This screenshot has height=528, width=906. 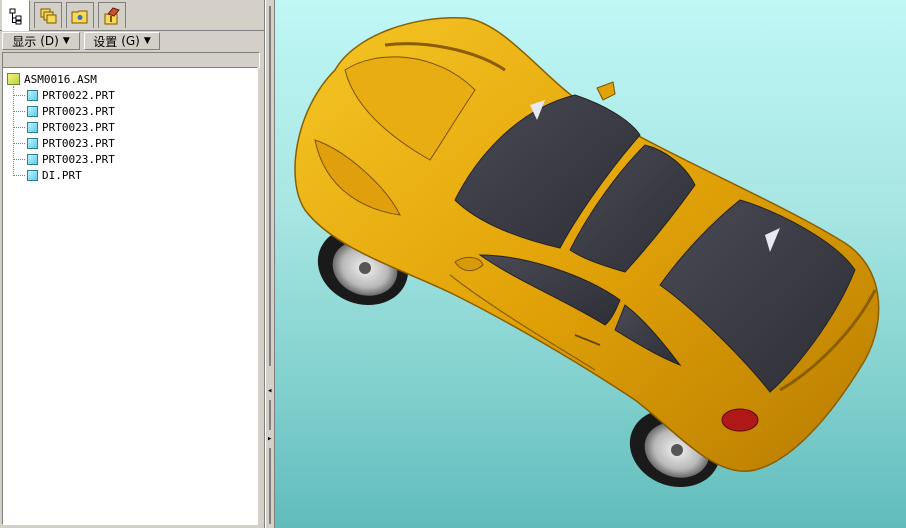 I want to click on tree-item: PRT0022.PRT, so click(x=71, y=95).